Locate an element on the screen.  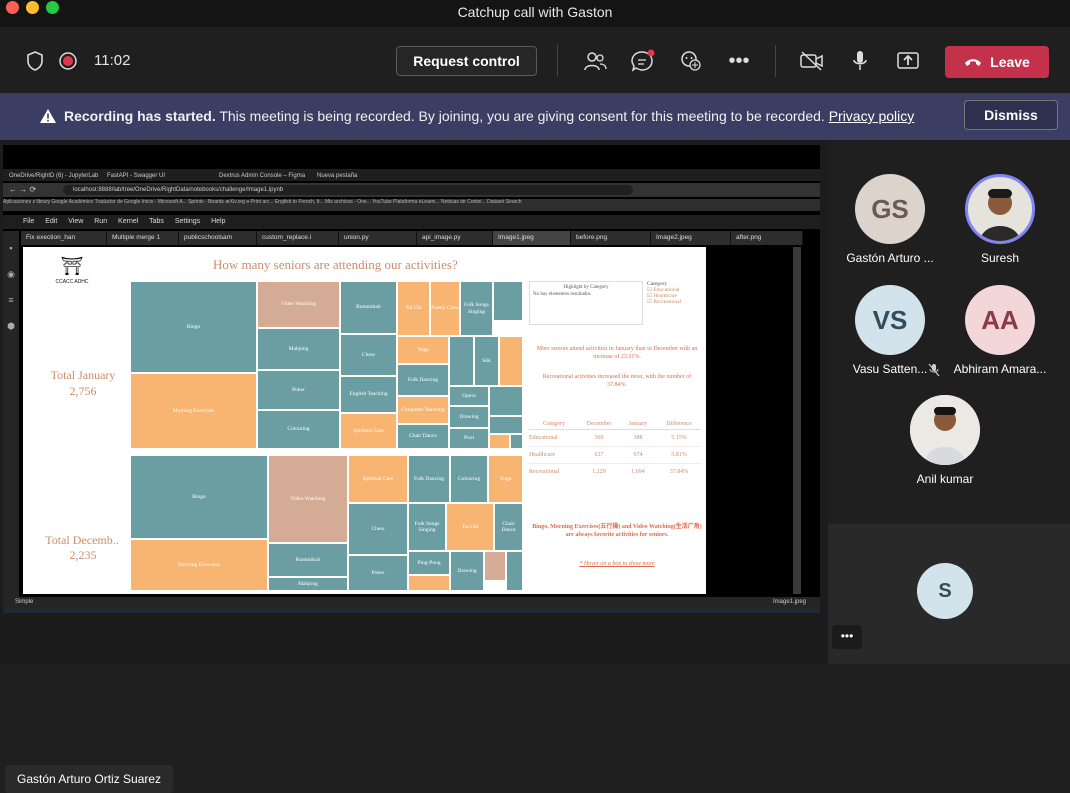
dismiss-button: Dismiss is located at coordinates (1011, 115).